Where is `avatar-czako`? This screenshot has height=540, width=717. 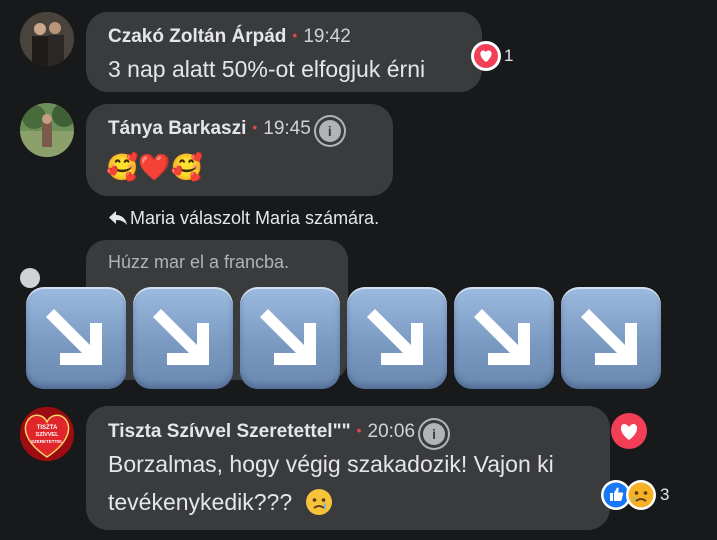
avatar-czako is located at coordinates (47, 39).